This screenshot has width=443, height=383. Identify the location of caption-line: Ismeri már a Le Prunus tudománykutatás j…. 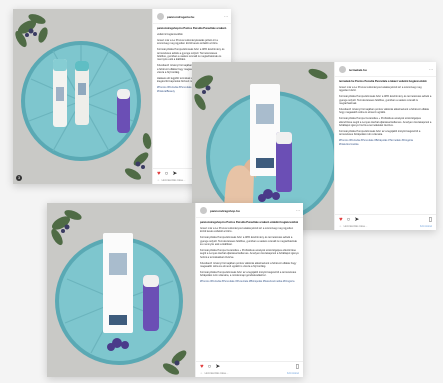
(188, 42).